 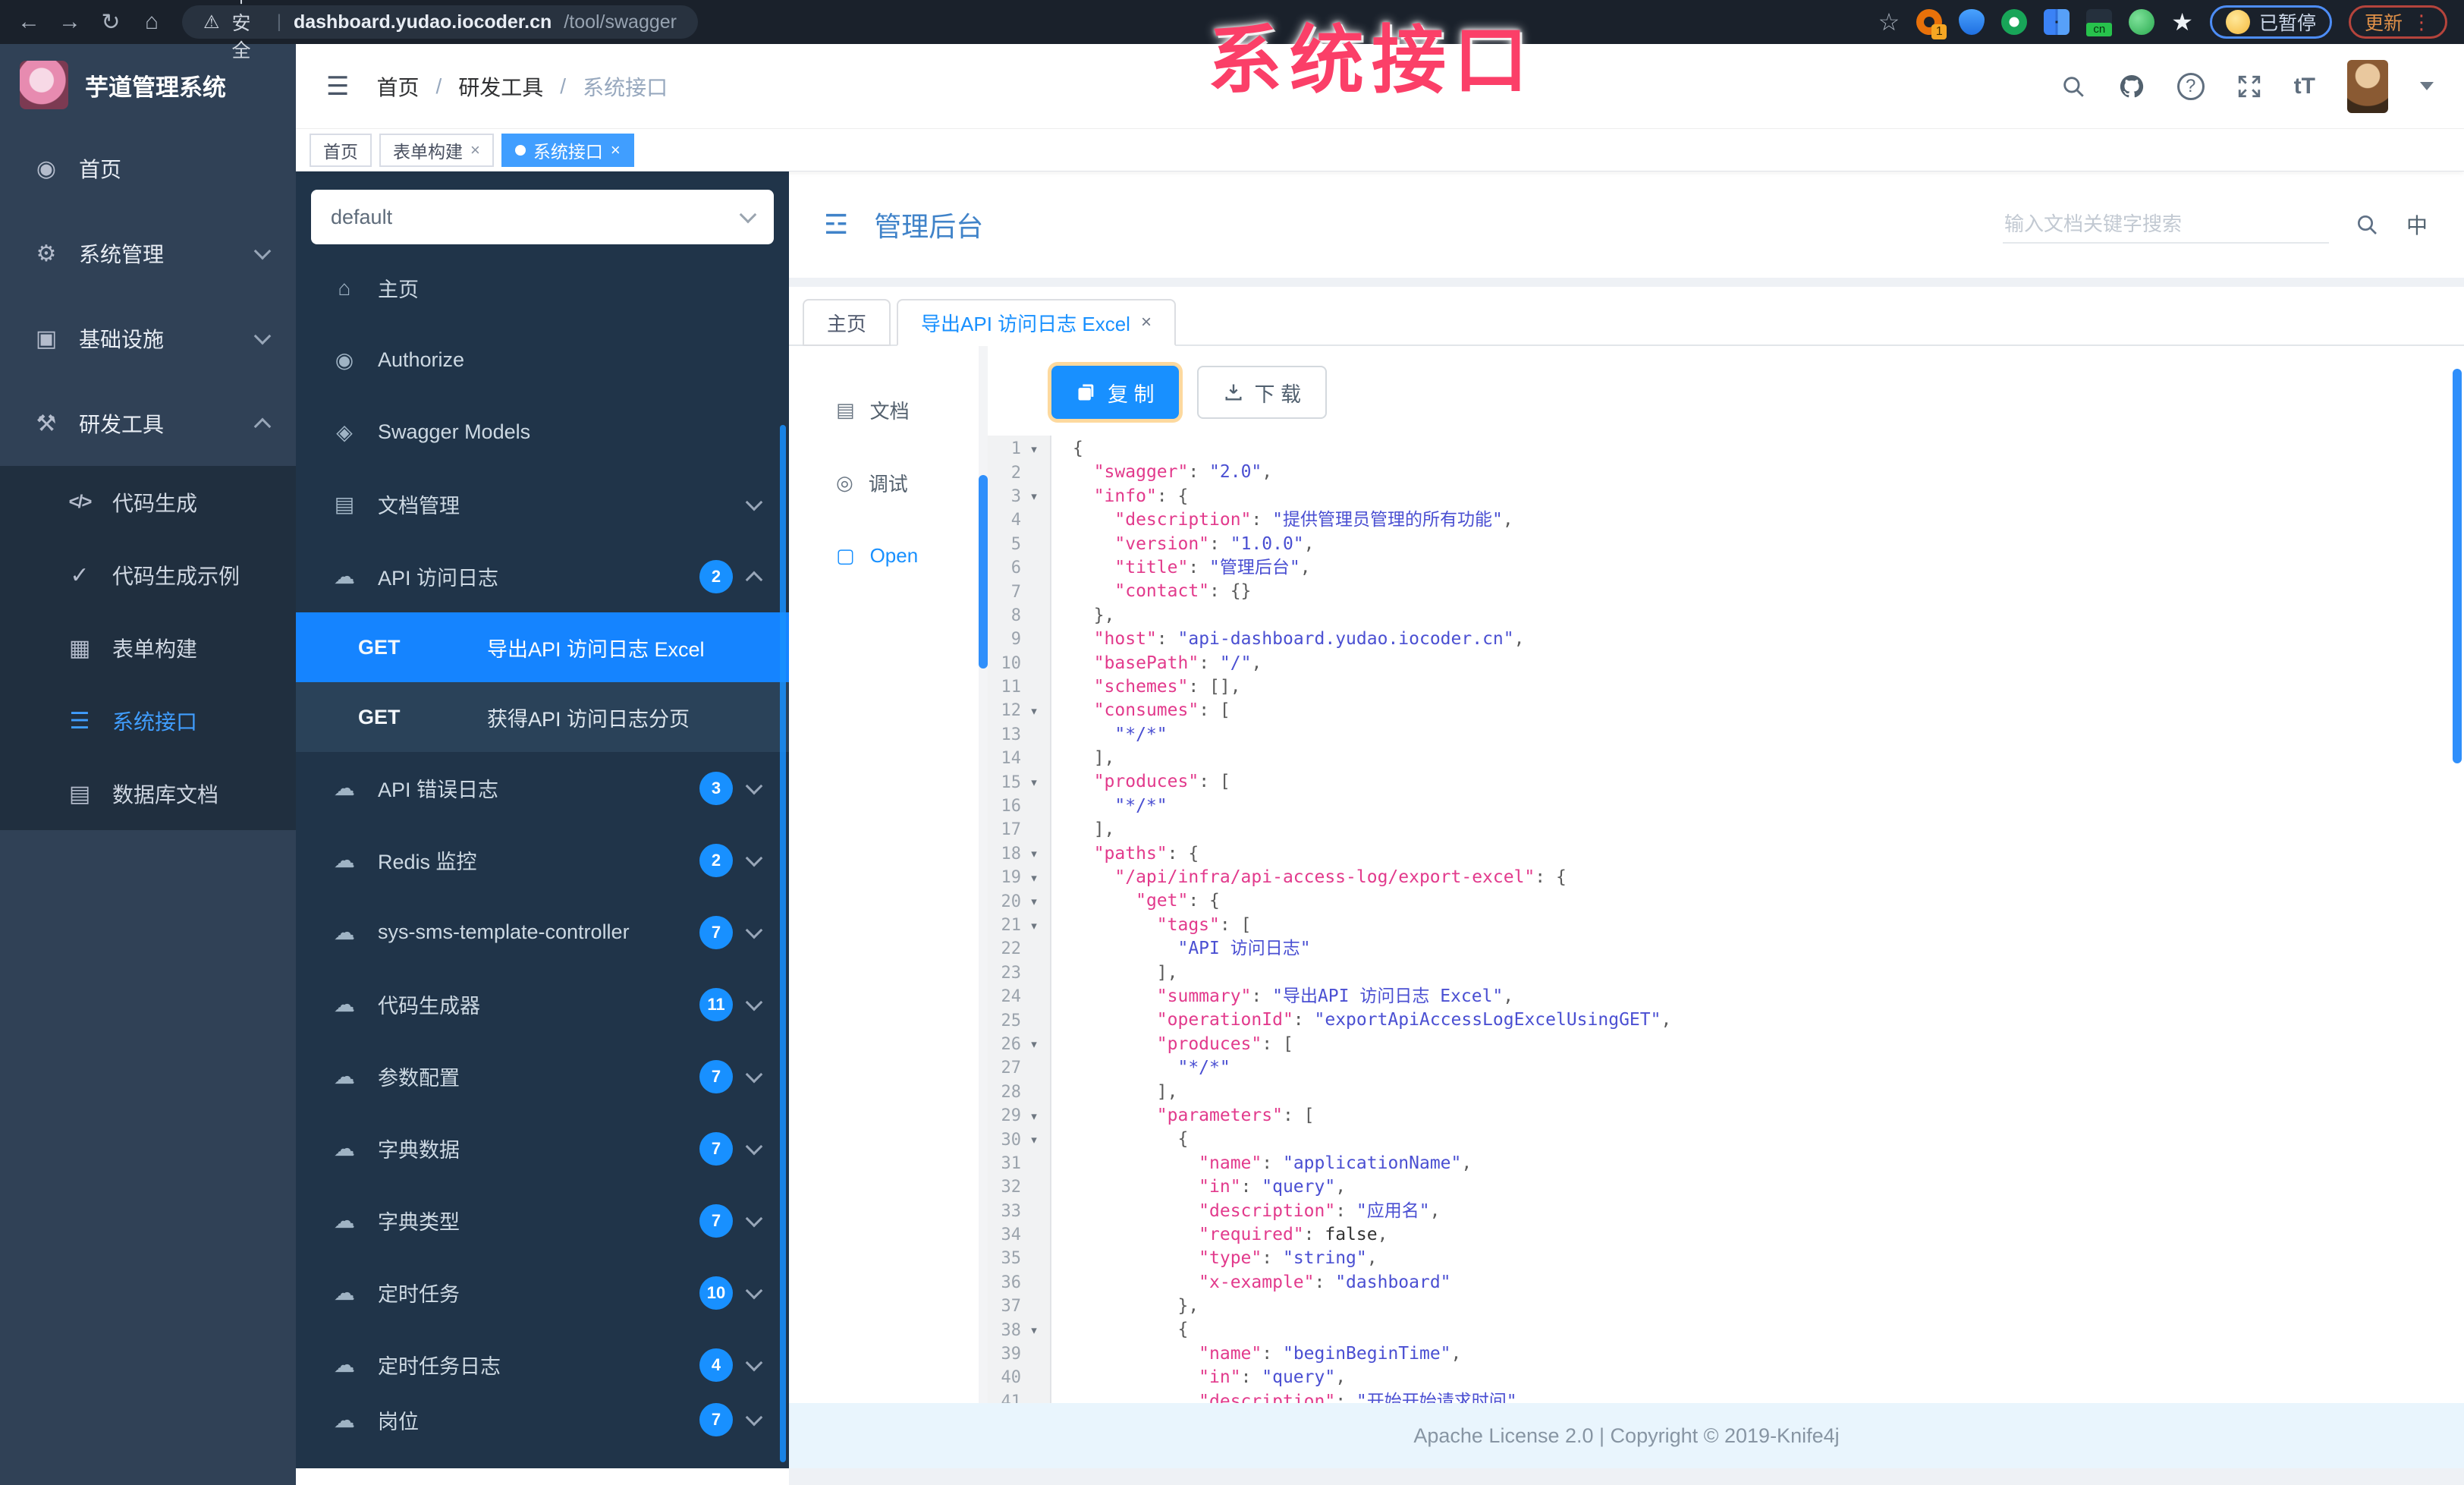 I want to click on api-tree-item: ◉ Authorize, so click(x=542, y=360).